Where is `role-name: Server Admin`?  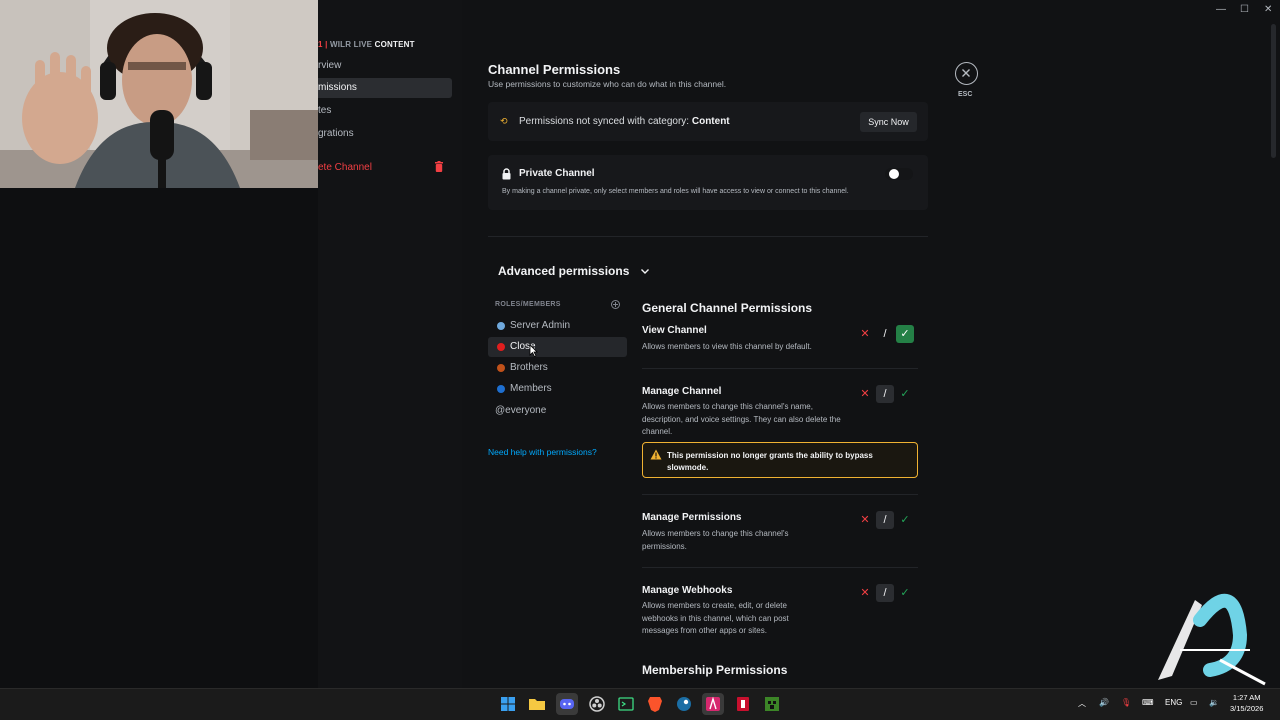 role-name: Server Admin is located at coordinates (540, 325).